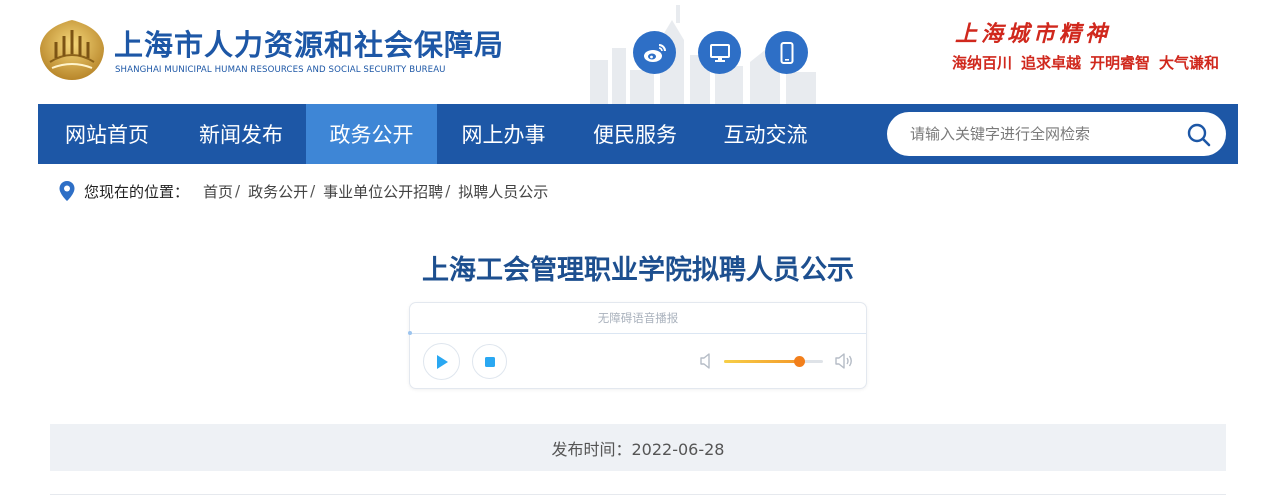 The height and width of the screenshot is (497, 1288). What do you see at coordinates (72, 50) in the screenshot?
I see `bureau-logo` at bounding box center [72, 50].